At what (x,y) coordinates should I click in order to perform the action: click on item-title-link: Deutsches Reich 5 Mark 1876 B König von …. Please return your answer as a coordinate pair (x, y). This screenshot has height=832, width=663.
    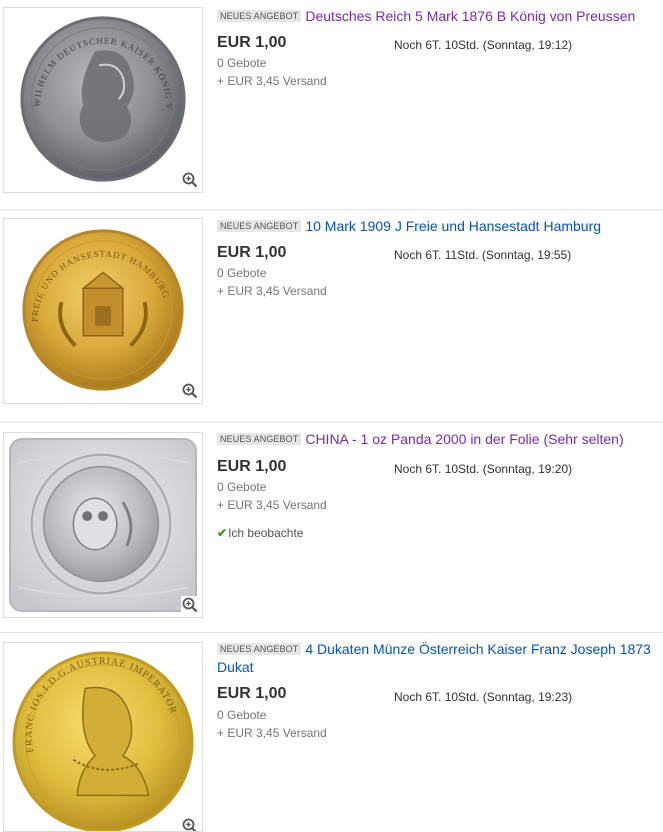
    Looking at the image, I should click on (470, 16).